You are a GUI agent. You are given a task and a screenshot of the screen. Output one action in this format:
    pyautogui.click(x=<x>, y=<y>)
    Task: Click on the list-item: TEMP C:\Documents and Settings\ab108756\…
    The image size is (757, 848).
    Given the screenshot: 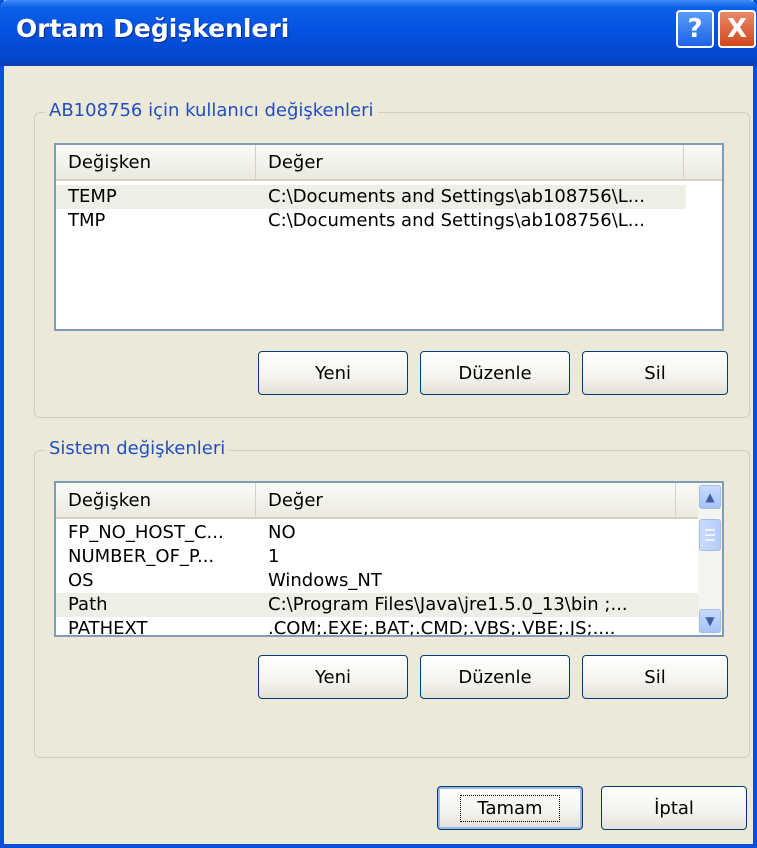 What is the action you would take?
    pyautogui.click(x=371, y=197)
    